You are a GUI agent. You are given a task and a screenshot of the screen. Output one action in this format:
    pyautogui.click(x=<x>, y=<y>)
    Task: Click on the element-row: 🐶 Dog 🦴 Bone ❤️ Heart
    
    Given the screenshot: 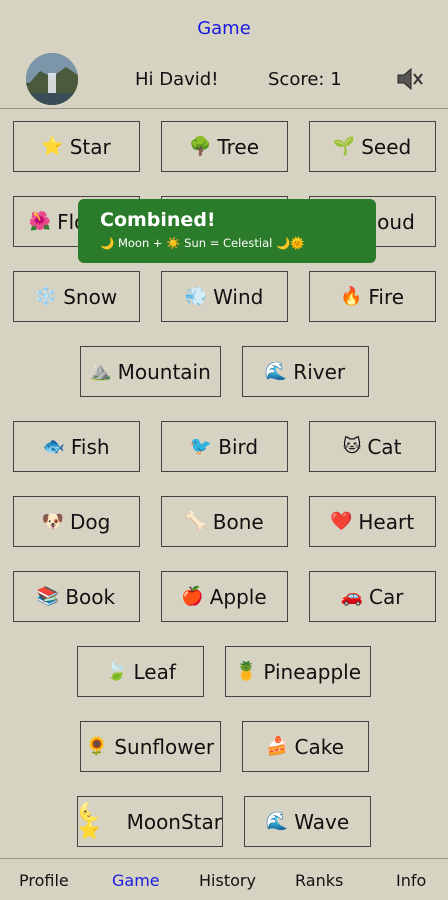 What is the action you would take?
    pyautogui.click(x=224, y=522)
    